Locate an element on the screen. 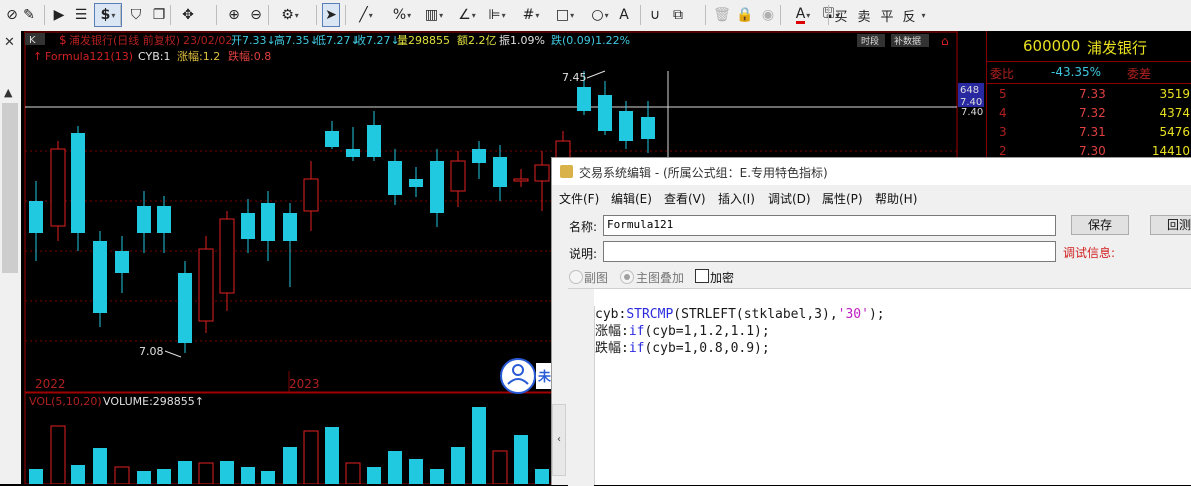 Image resolution: width=1191 pixels, height=486 pixels. percent-icon: % ▾ is located at coordinates (402, 15).